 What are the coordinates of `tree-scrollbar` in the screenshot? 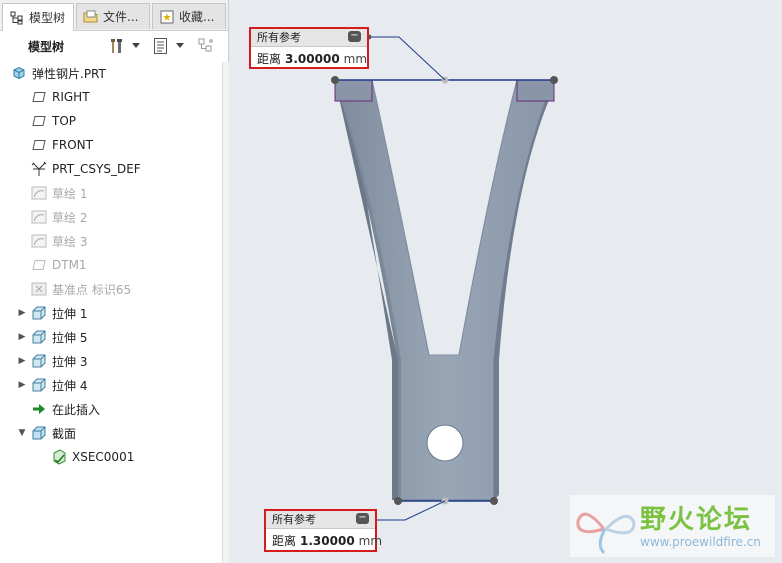 It's located at (225, 312).